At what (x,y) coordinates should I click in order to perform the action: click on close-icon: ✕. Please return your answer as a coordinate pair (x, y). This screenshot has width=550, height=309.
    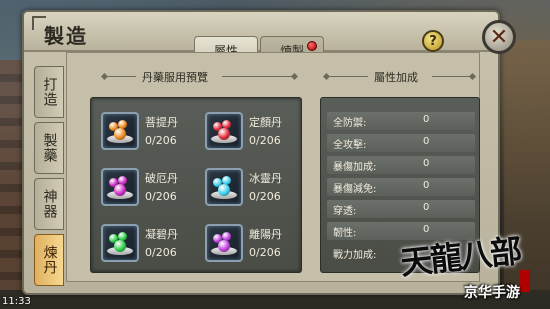
    Looking at the image, I should click on (499, 37).